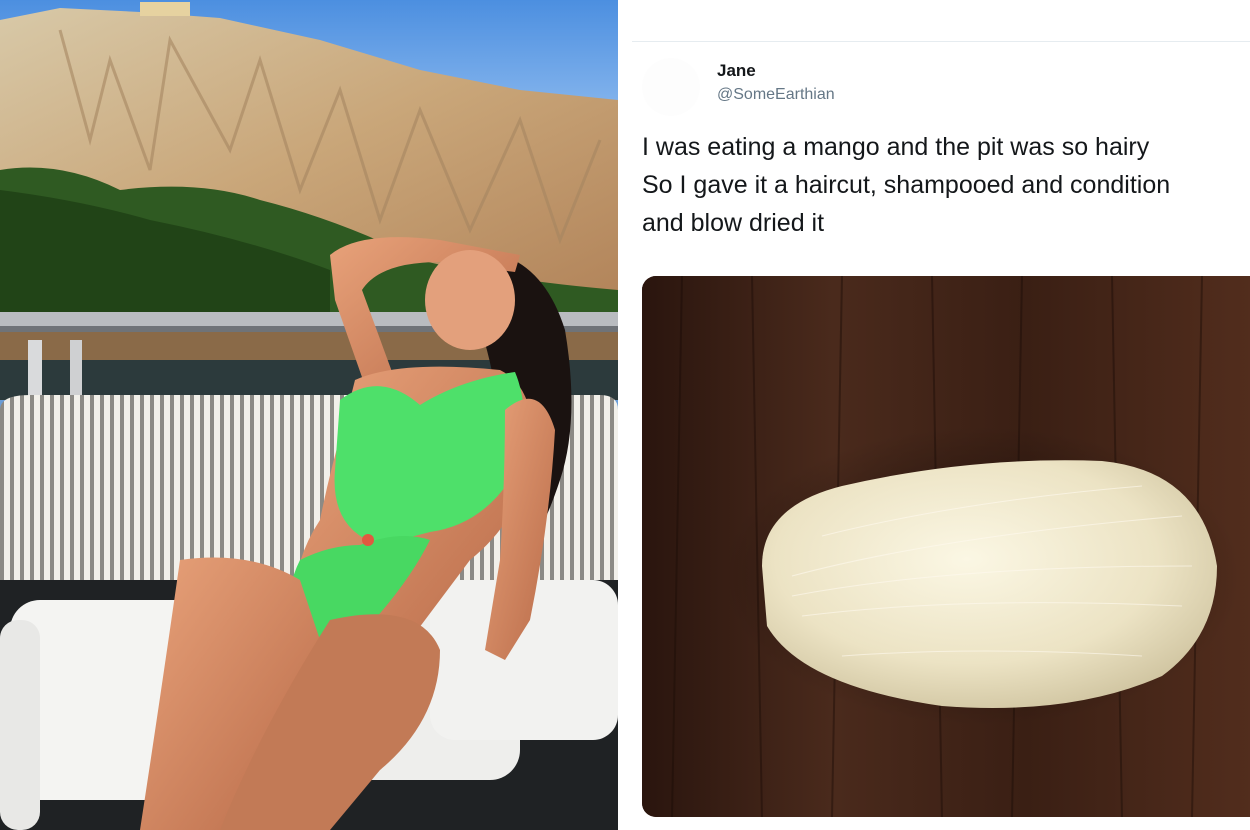 The height and width of the screenshot is (830, 1250). I want to click on top-border, so click(941, 41).